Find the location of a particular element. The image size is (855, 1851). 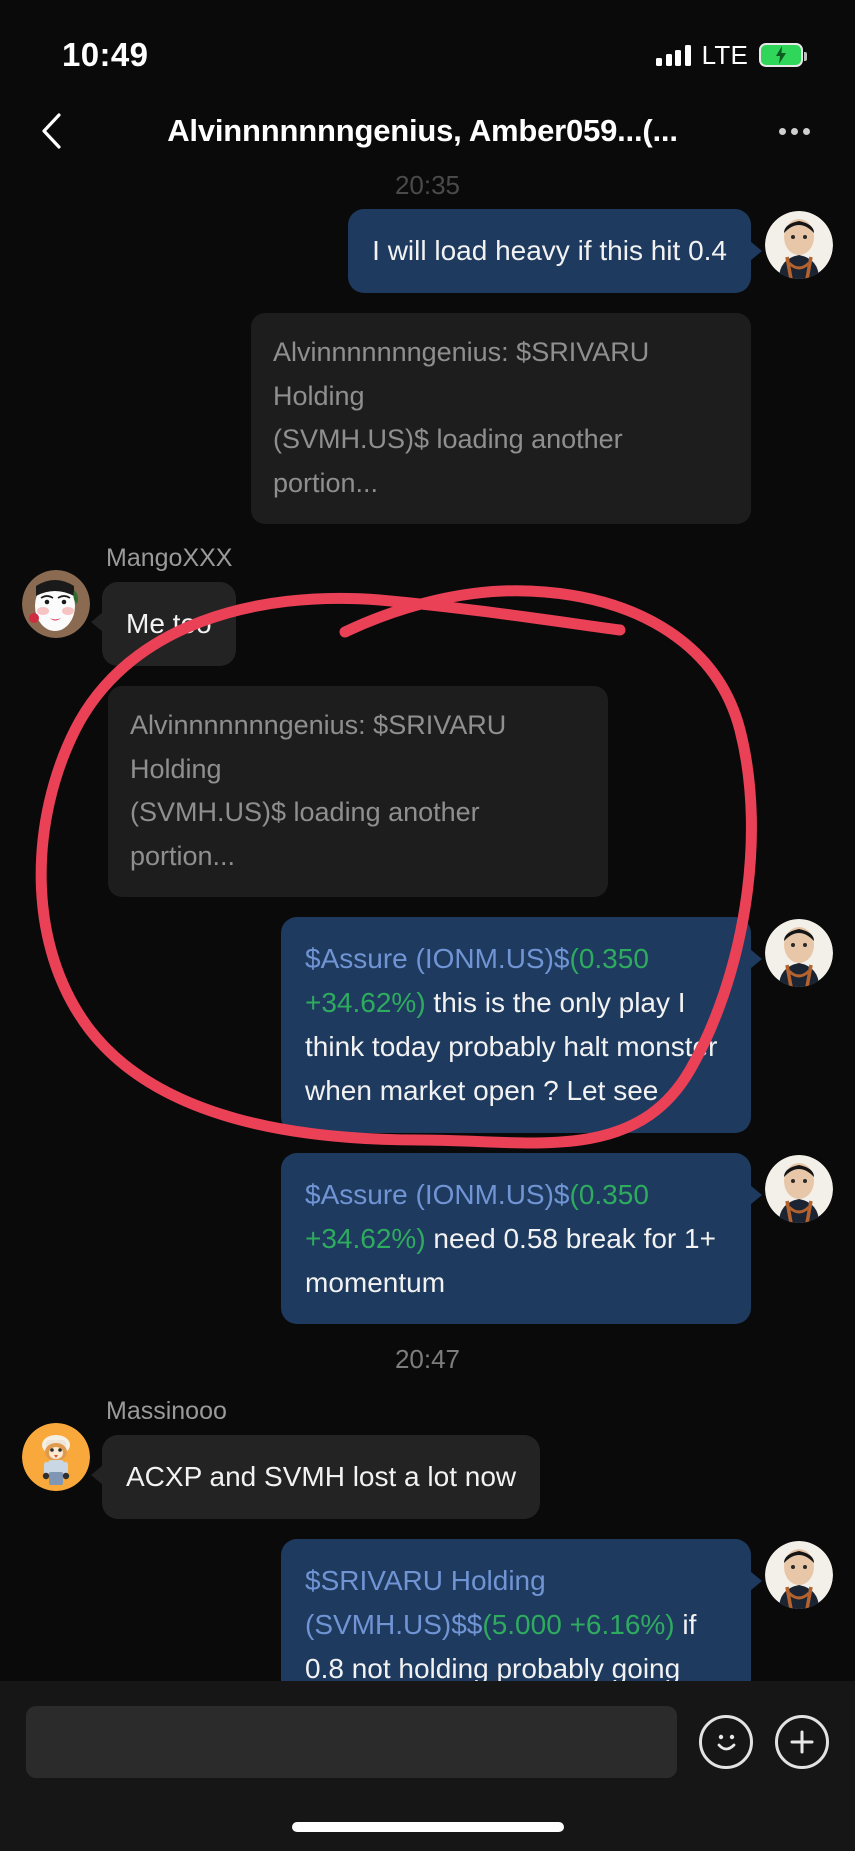

message-column: Massinooo ACXP and SVMH lost a lot now is located at coordinates (315, 1458).